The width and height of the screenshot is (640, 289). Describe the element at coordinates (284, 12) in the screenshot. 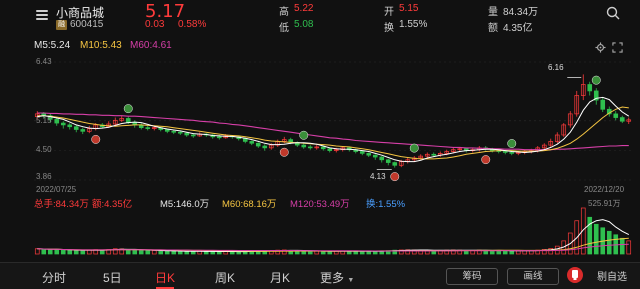

I see `high-label: 高` at that location.